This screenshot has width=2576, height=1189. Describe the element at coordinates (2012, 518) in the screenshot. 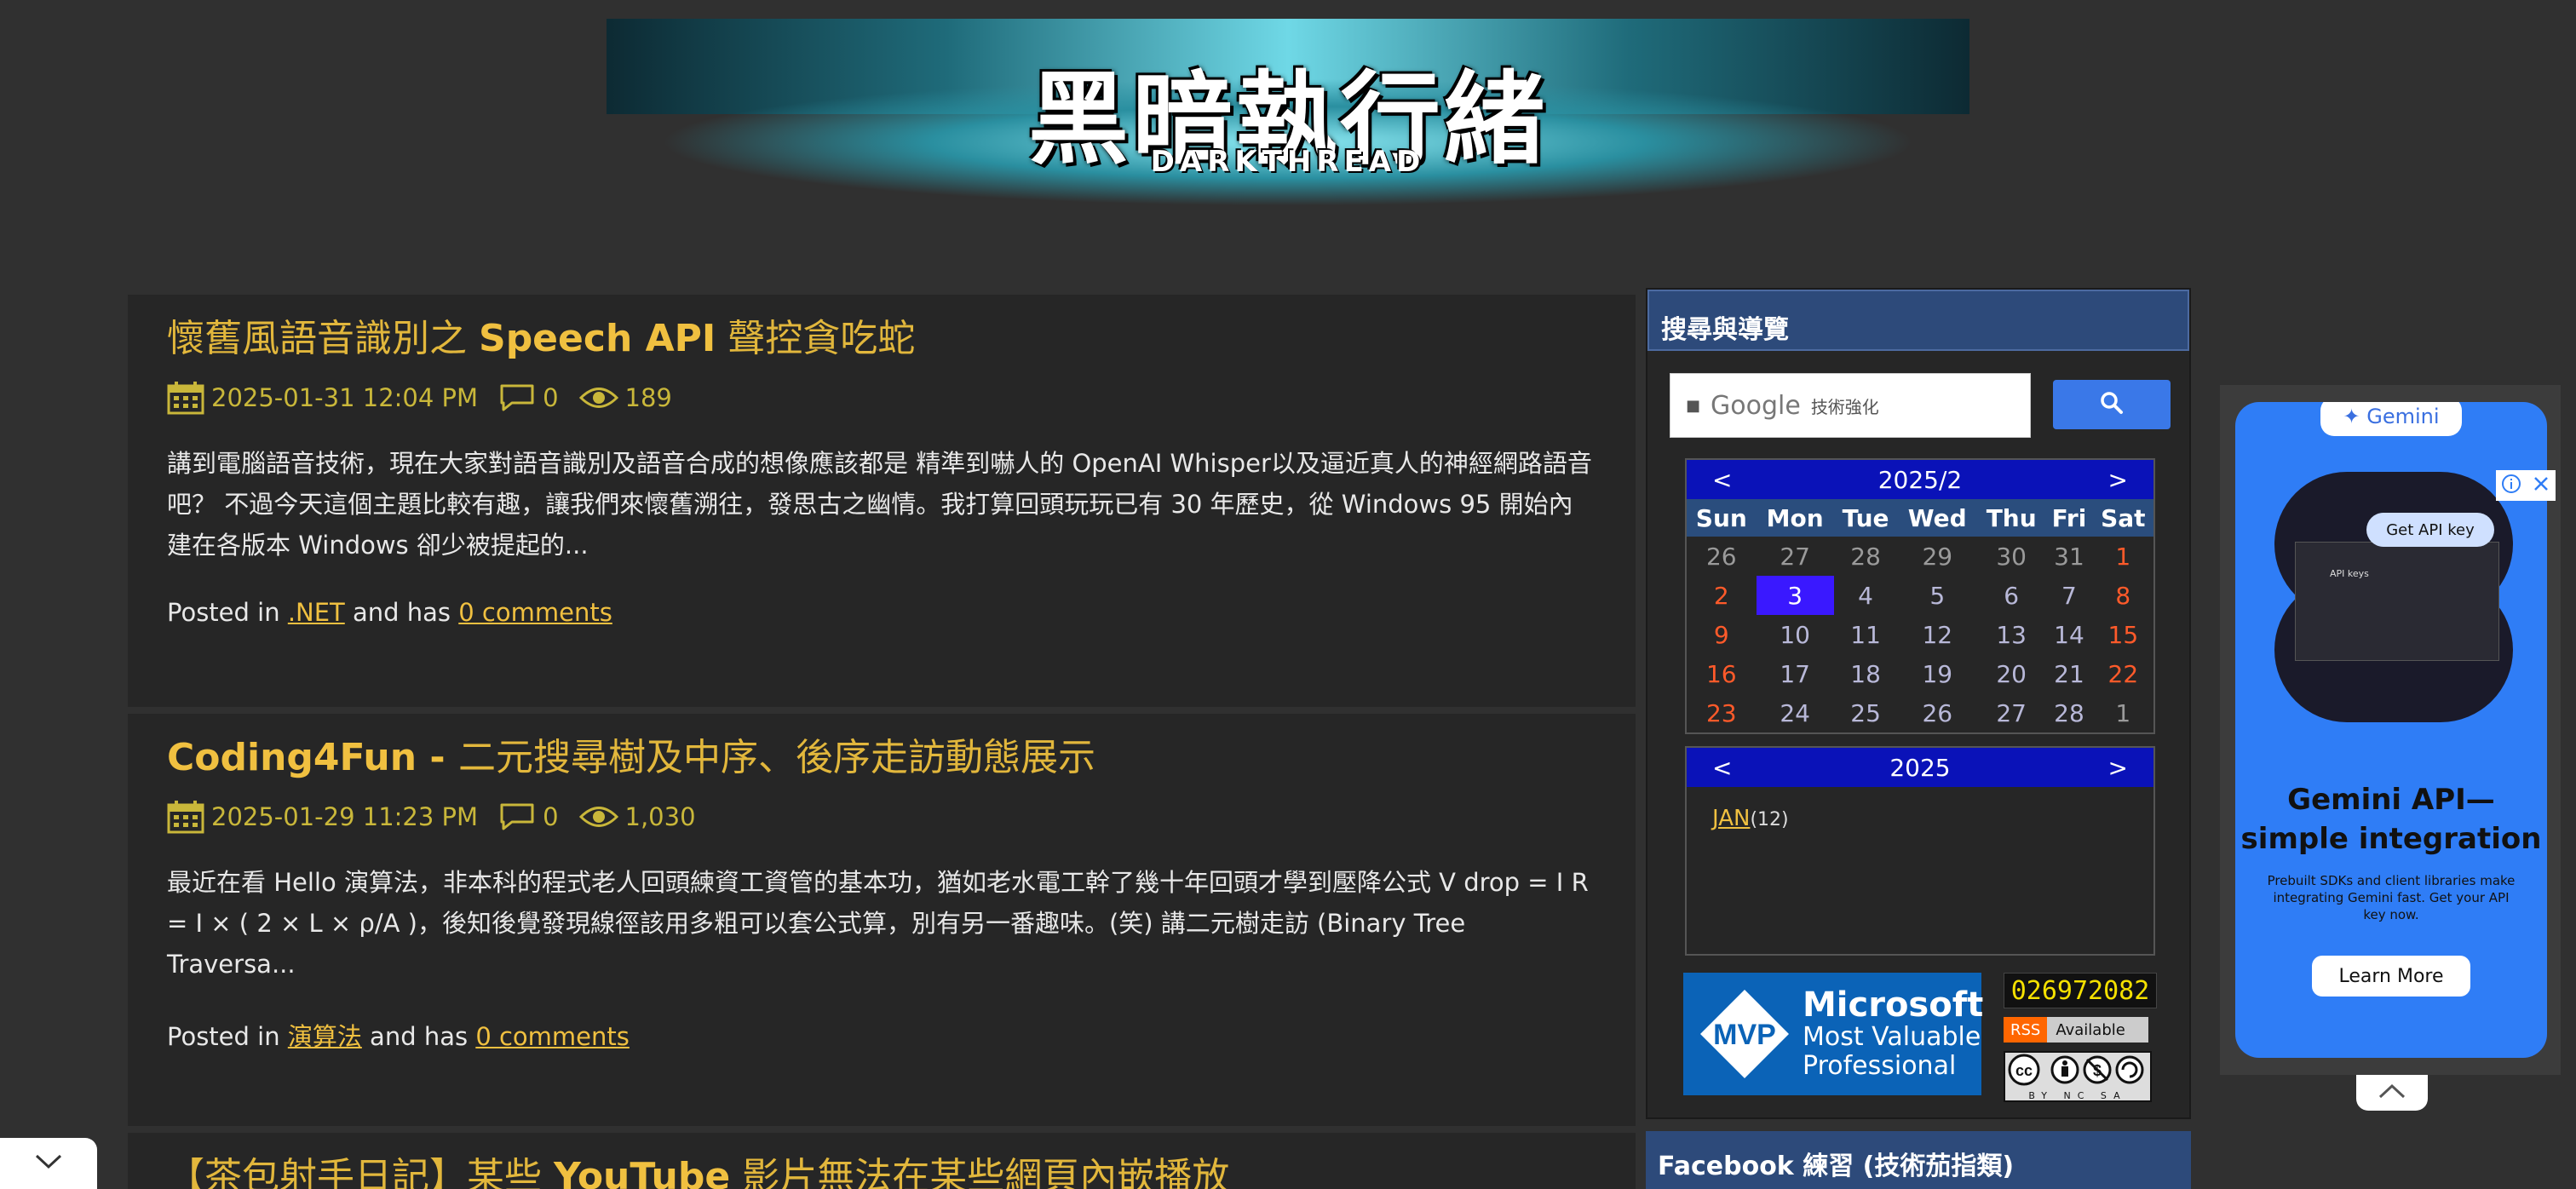

I see `weekday-label: Thu` at that location.